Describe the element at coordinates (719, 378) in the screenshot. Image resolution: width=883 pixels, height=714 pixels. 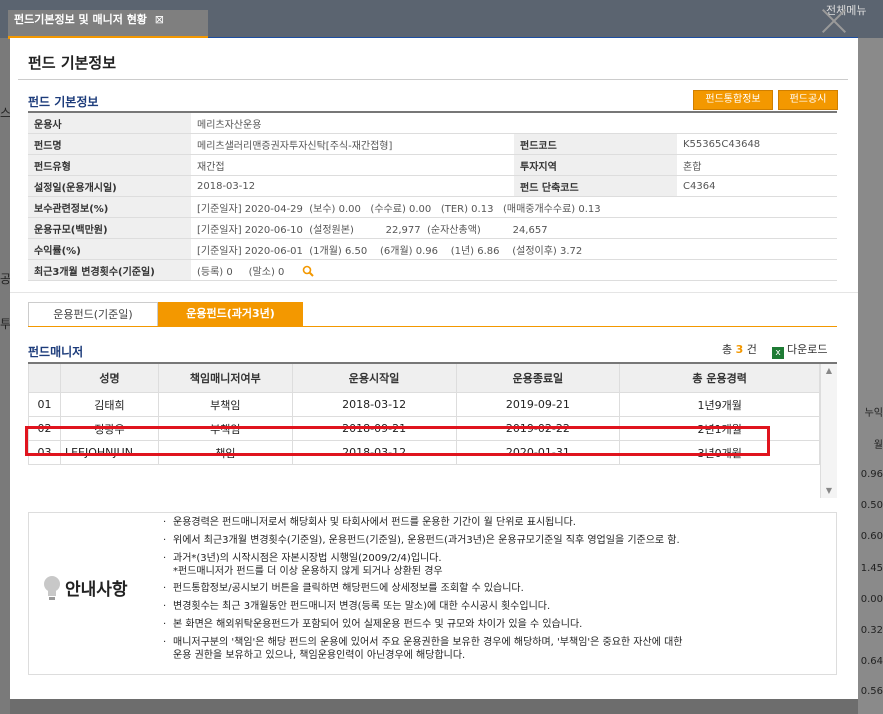
I see `col-header: 총 운용경력` at that location.